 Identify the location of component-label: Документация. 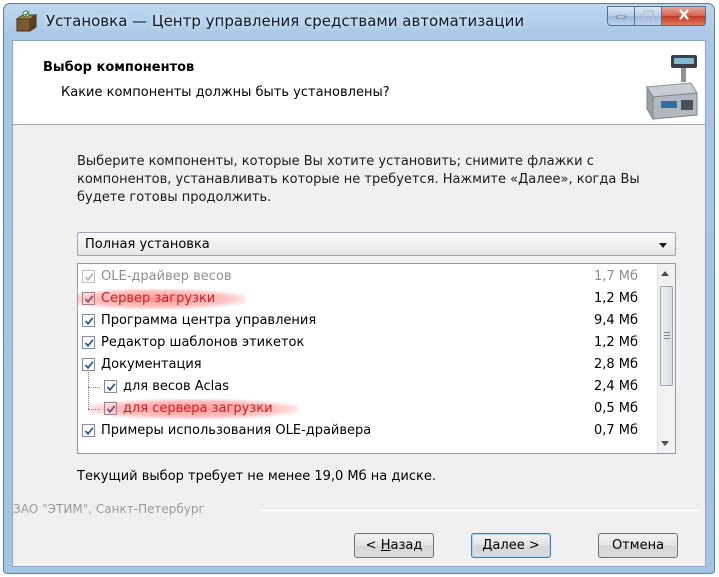
(151, 364).